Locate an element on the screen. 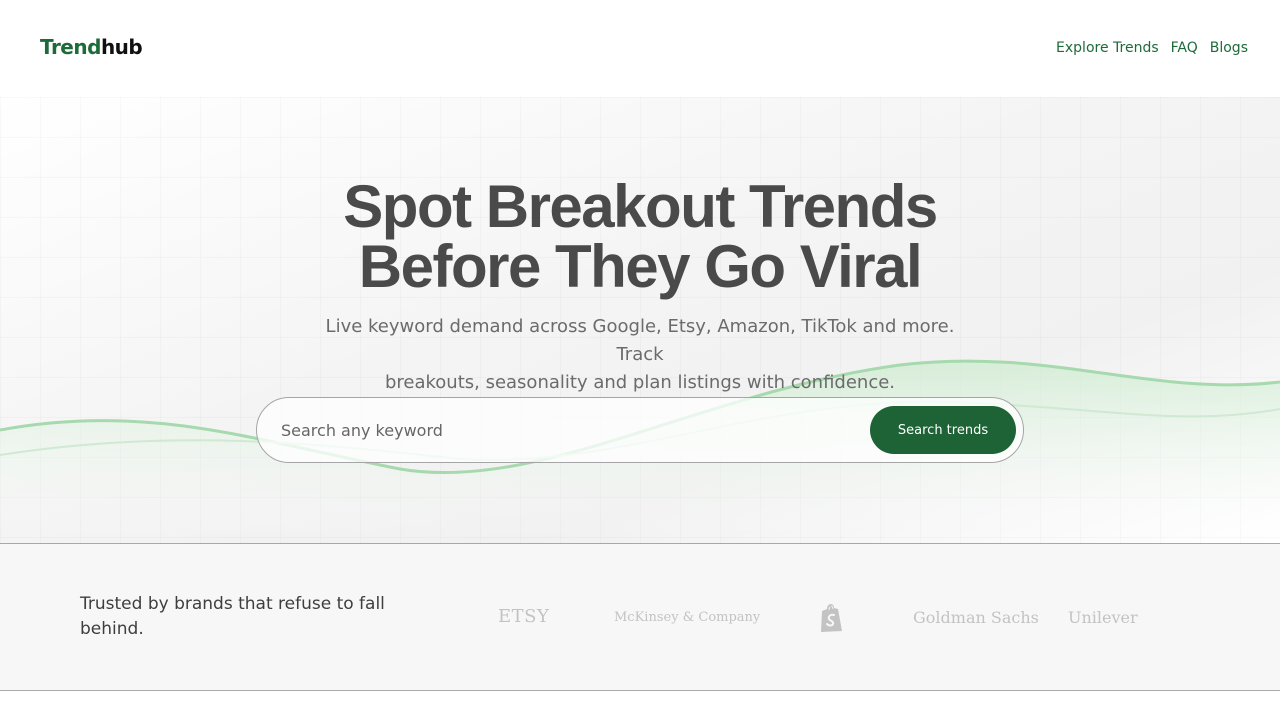 The height and width of the screenshot is (720, 1280). hero-title-line-1: Spot Breakout Trends is located at coordinates (640, 206).